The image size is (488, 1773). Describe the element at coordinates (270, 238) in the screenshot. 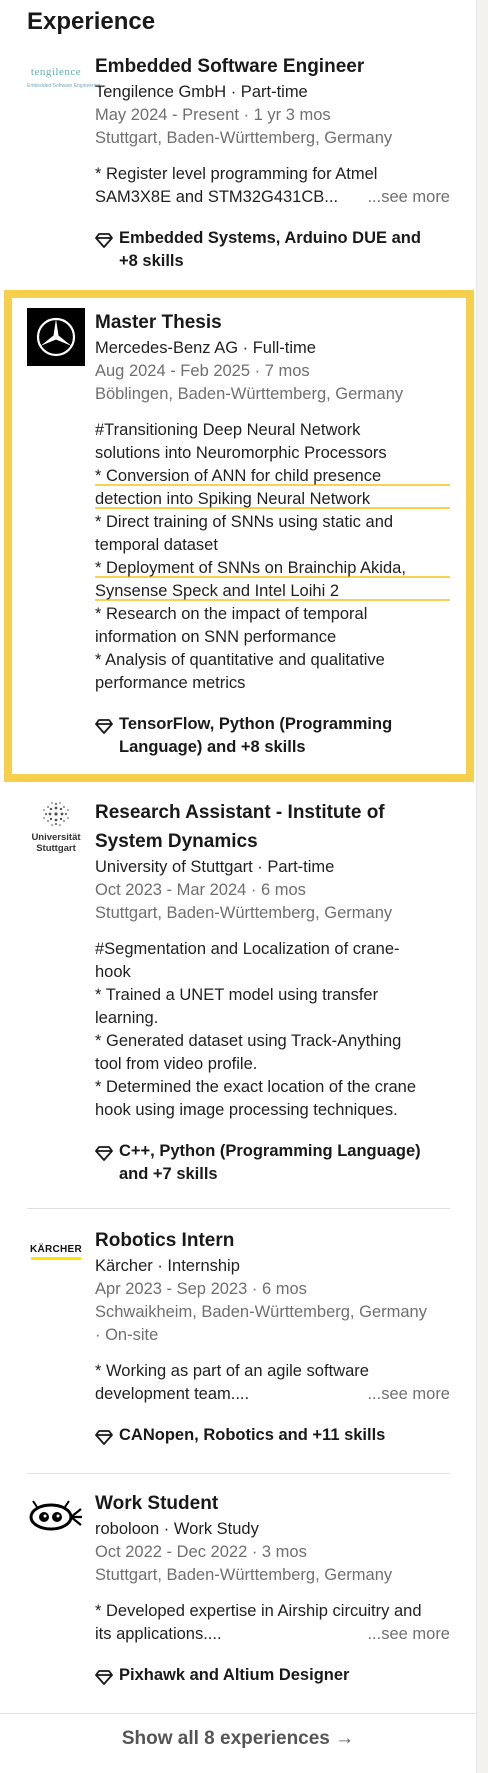

I see `skills-text: Embedded Systems, Arduino DUE and` at that location.